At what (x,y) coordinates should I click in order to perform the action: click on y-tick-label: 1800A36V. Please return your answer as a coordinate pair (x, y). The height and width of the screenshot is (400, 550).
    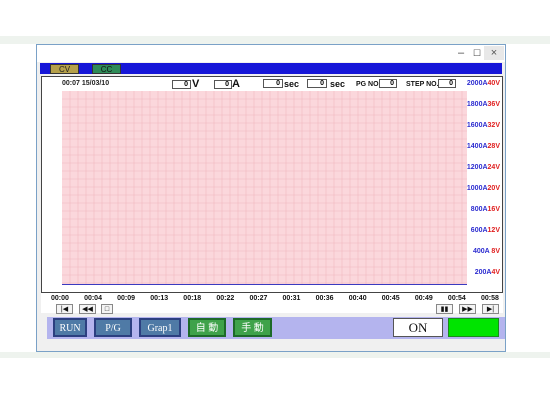
    Looking at the image, I should click on (483, 104).